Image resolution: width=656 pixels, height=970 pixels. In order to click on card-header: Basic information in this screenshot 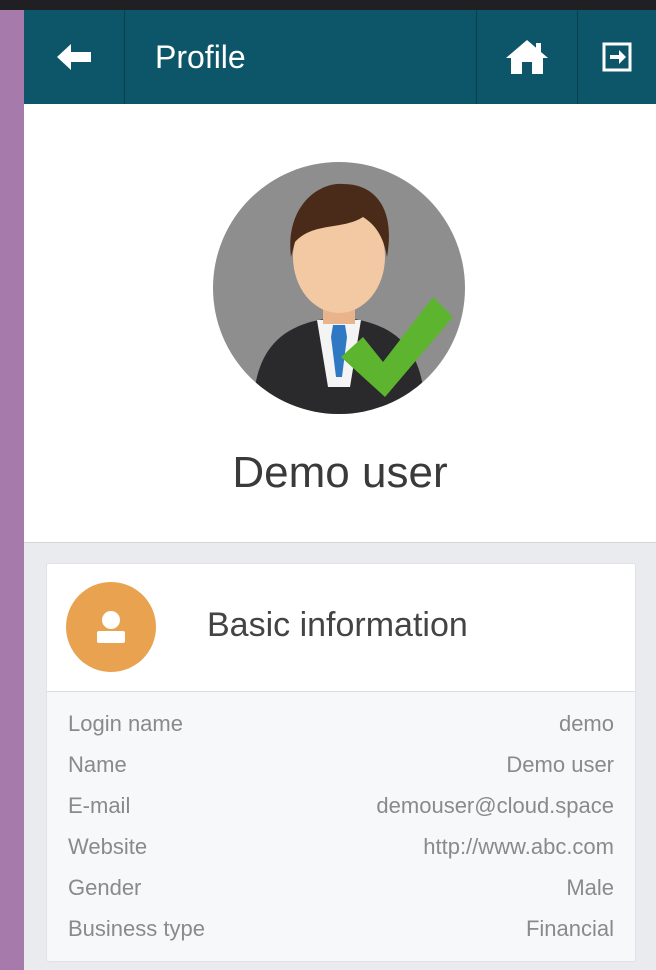, I will do `click(341, 628)`.